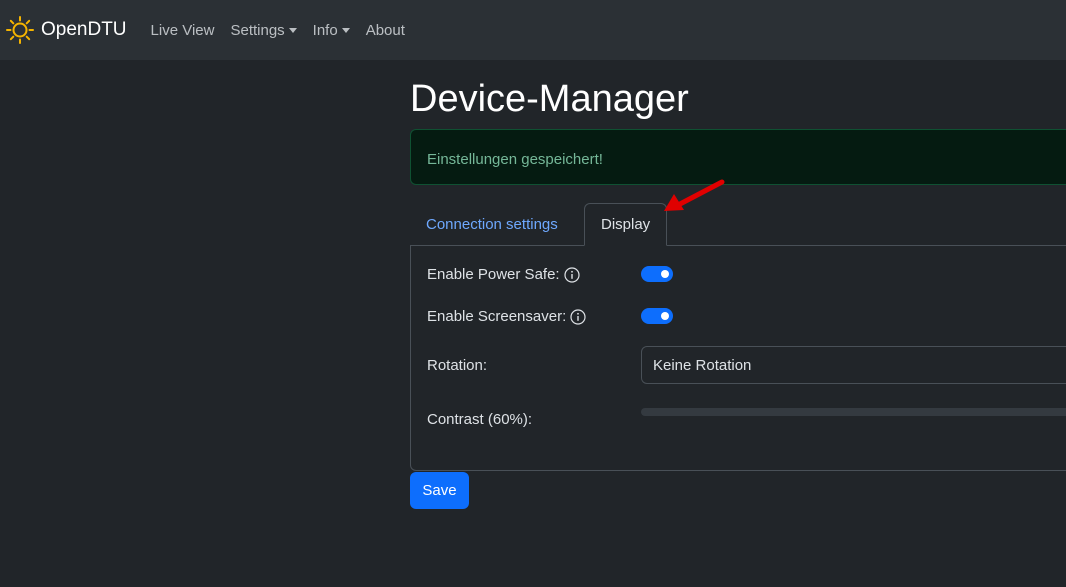  Describe the element at coordinates (493, 274) in the screenshot. I see `power-safe-label: Enable Power Safe:` at that location.